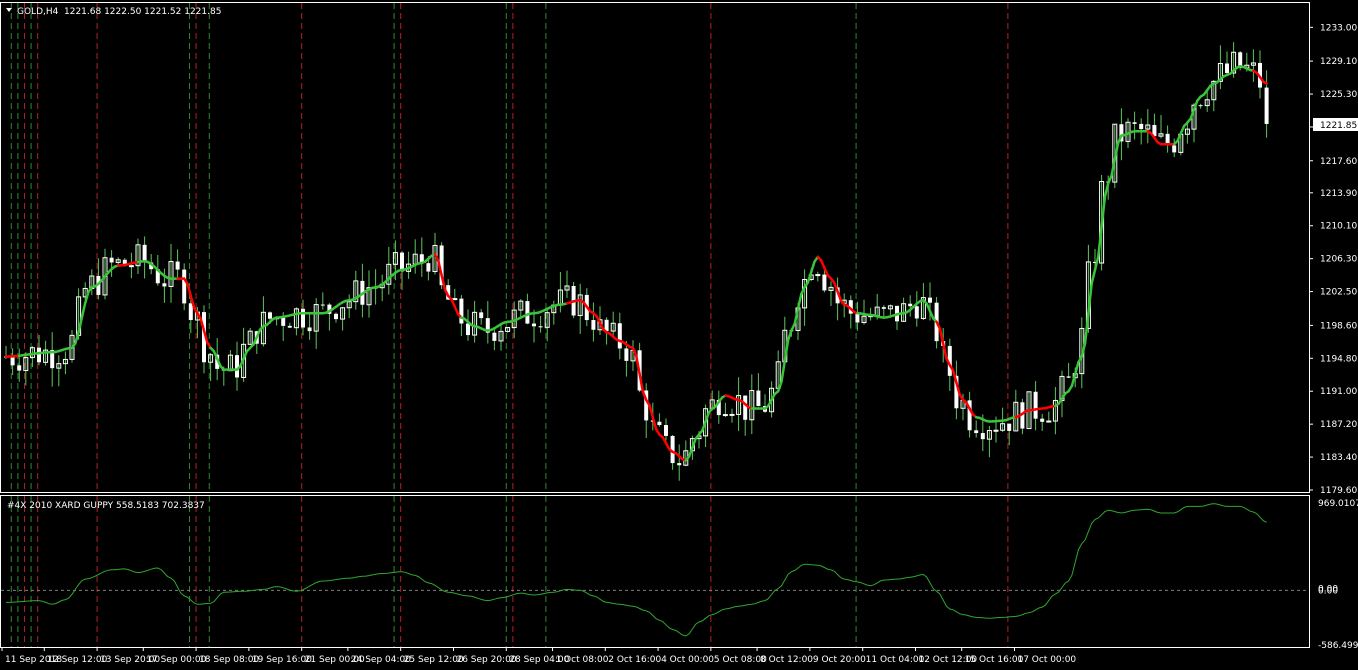 The image size is (1358, 670). What do you see at coordinates (486, 660) in the screenshot?
I see `time-tick-label: 26 Sep 20:00` at bounding box center [486, 660].